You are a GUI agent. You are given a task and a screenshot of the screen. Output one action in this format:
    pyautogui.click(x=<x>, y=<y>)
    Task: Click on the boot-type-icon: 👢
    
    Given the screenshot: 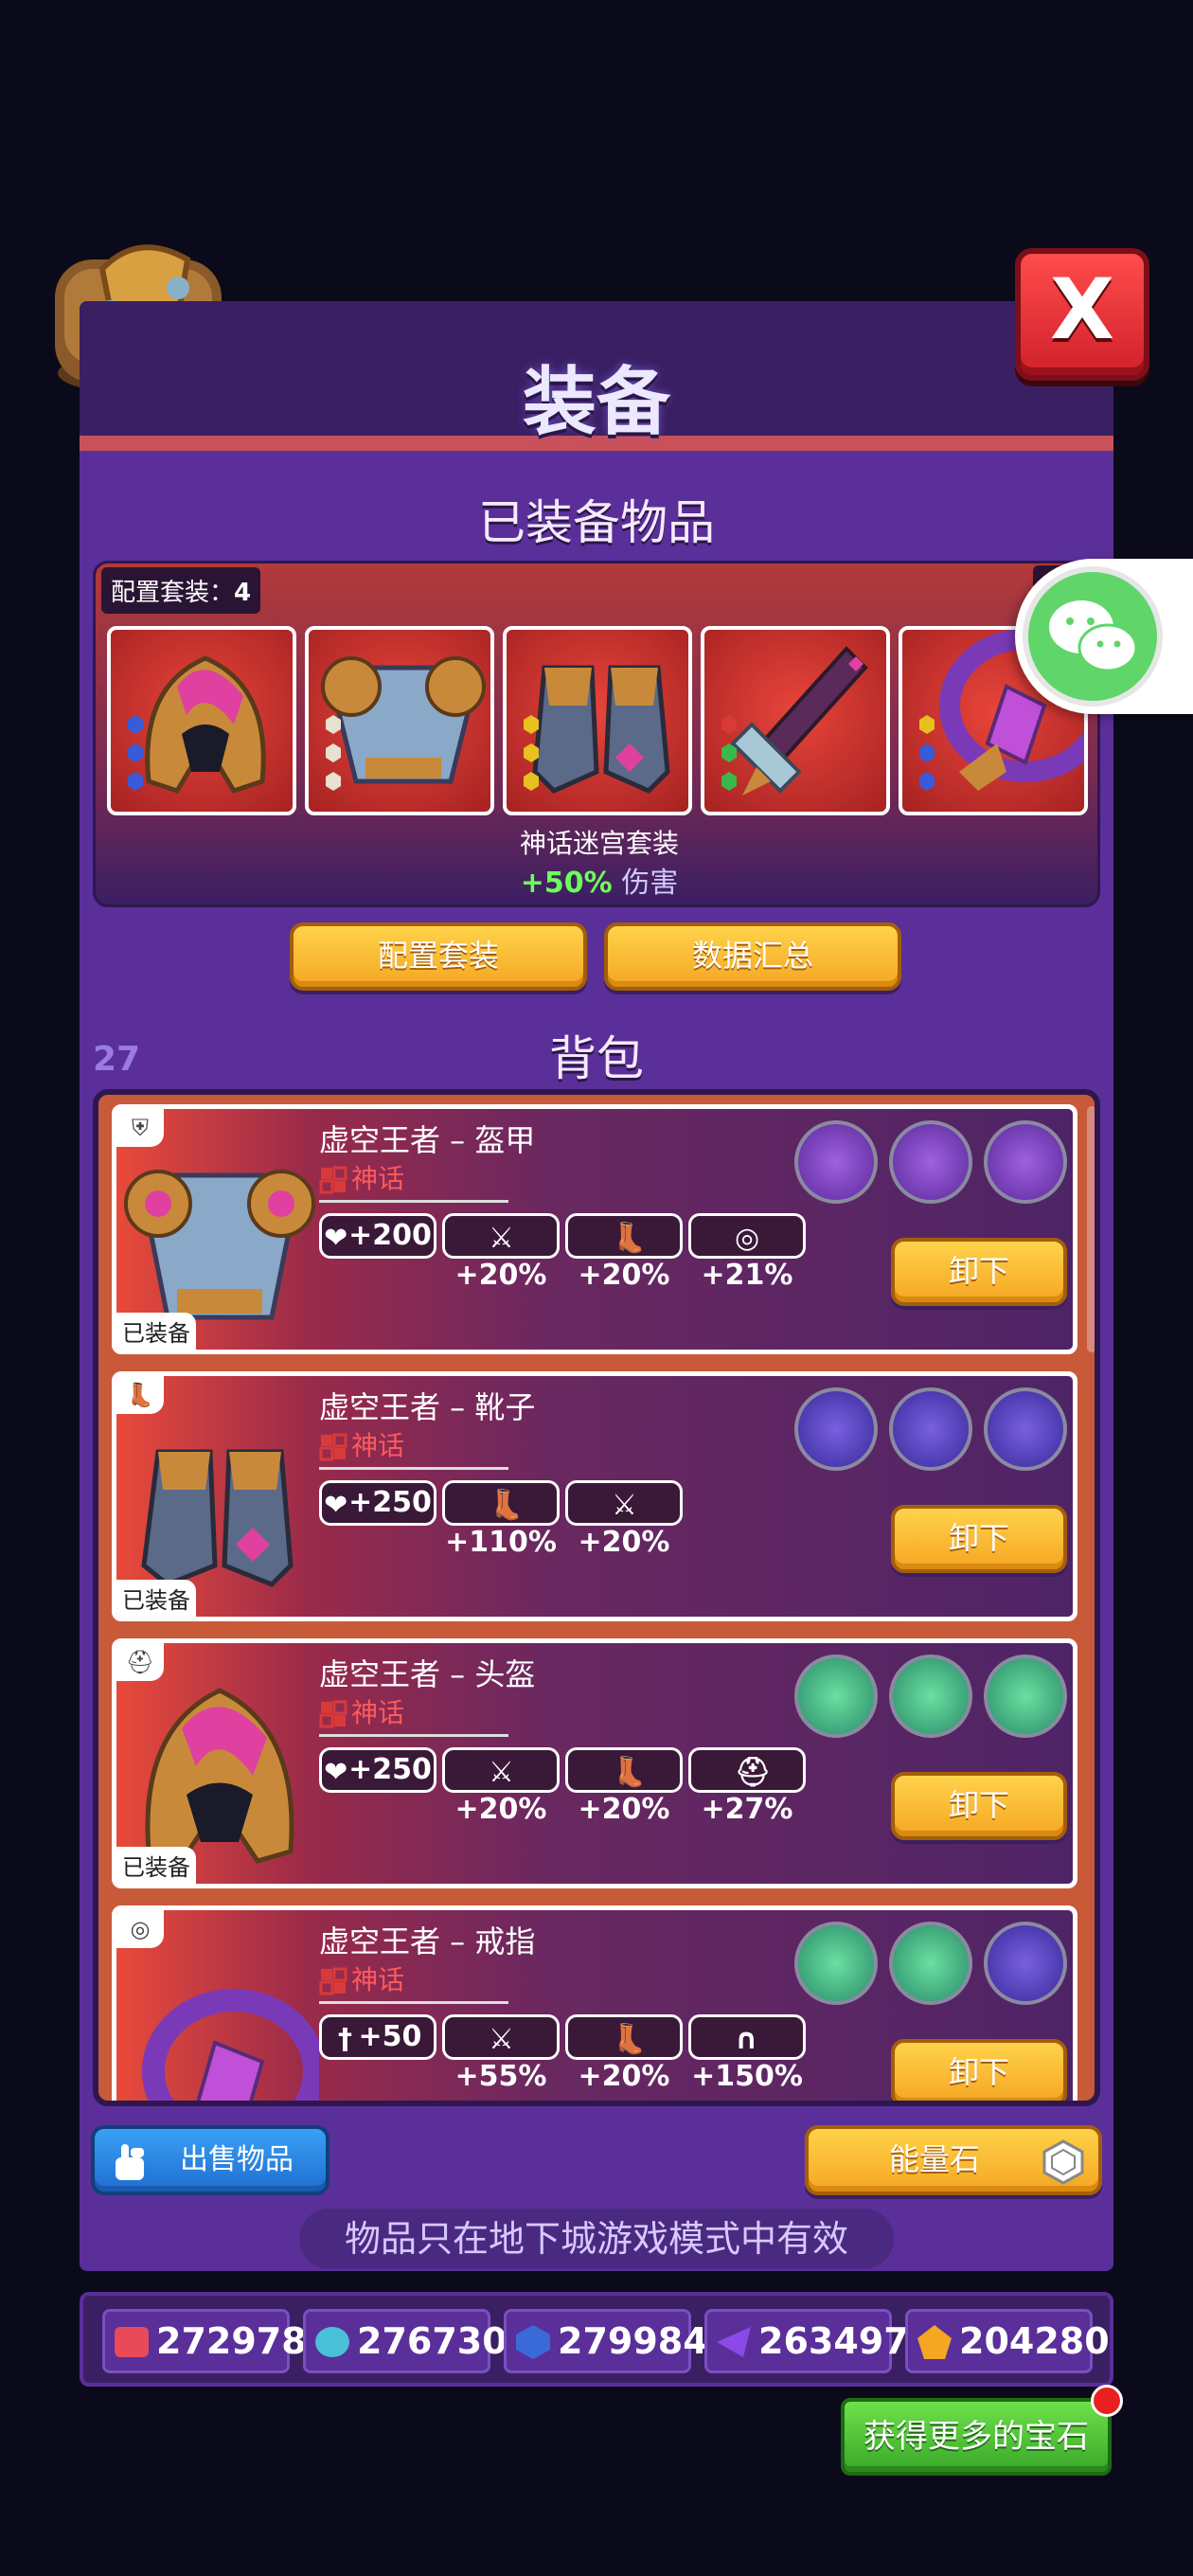 What is the action you would take?
    pyautogui.click(x=140, y=1395)
    